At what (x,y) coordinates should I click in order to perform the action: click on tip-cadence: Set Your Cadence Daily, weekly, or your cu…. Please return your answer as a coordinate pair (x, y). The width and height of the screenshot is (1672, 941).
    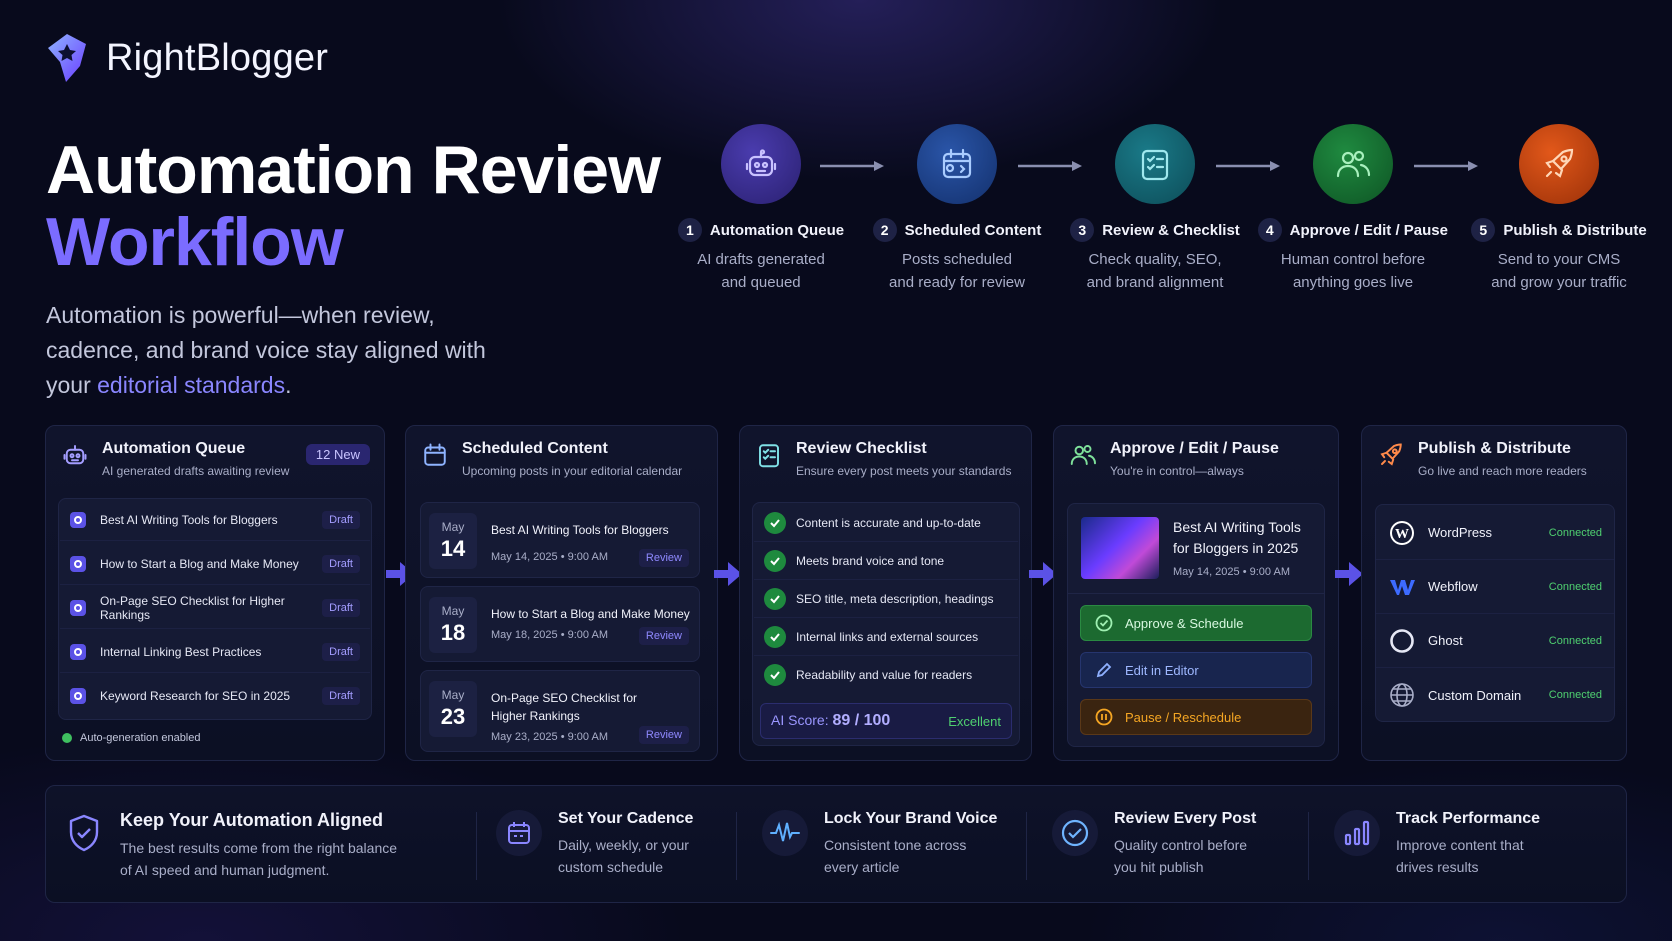
    Looking at the image, I should click on (594, 844).